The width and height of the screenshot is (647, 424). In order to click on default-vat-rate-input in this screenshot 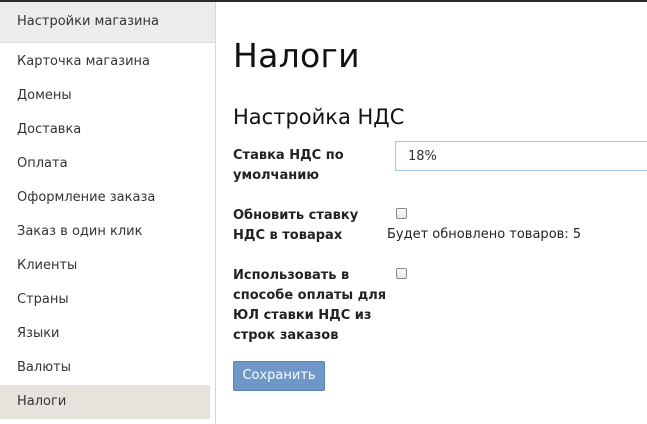, I will do `click(521, 156)`.